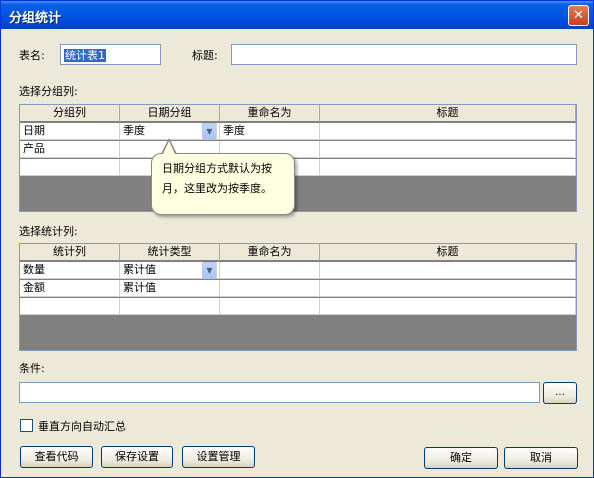 Image resolution: width=594 pixels, height=478 pixels. I want to click on group-grid-header: 分组列 日期分组 重命名为 标题, so click(298, 113).